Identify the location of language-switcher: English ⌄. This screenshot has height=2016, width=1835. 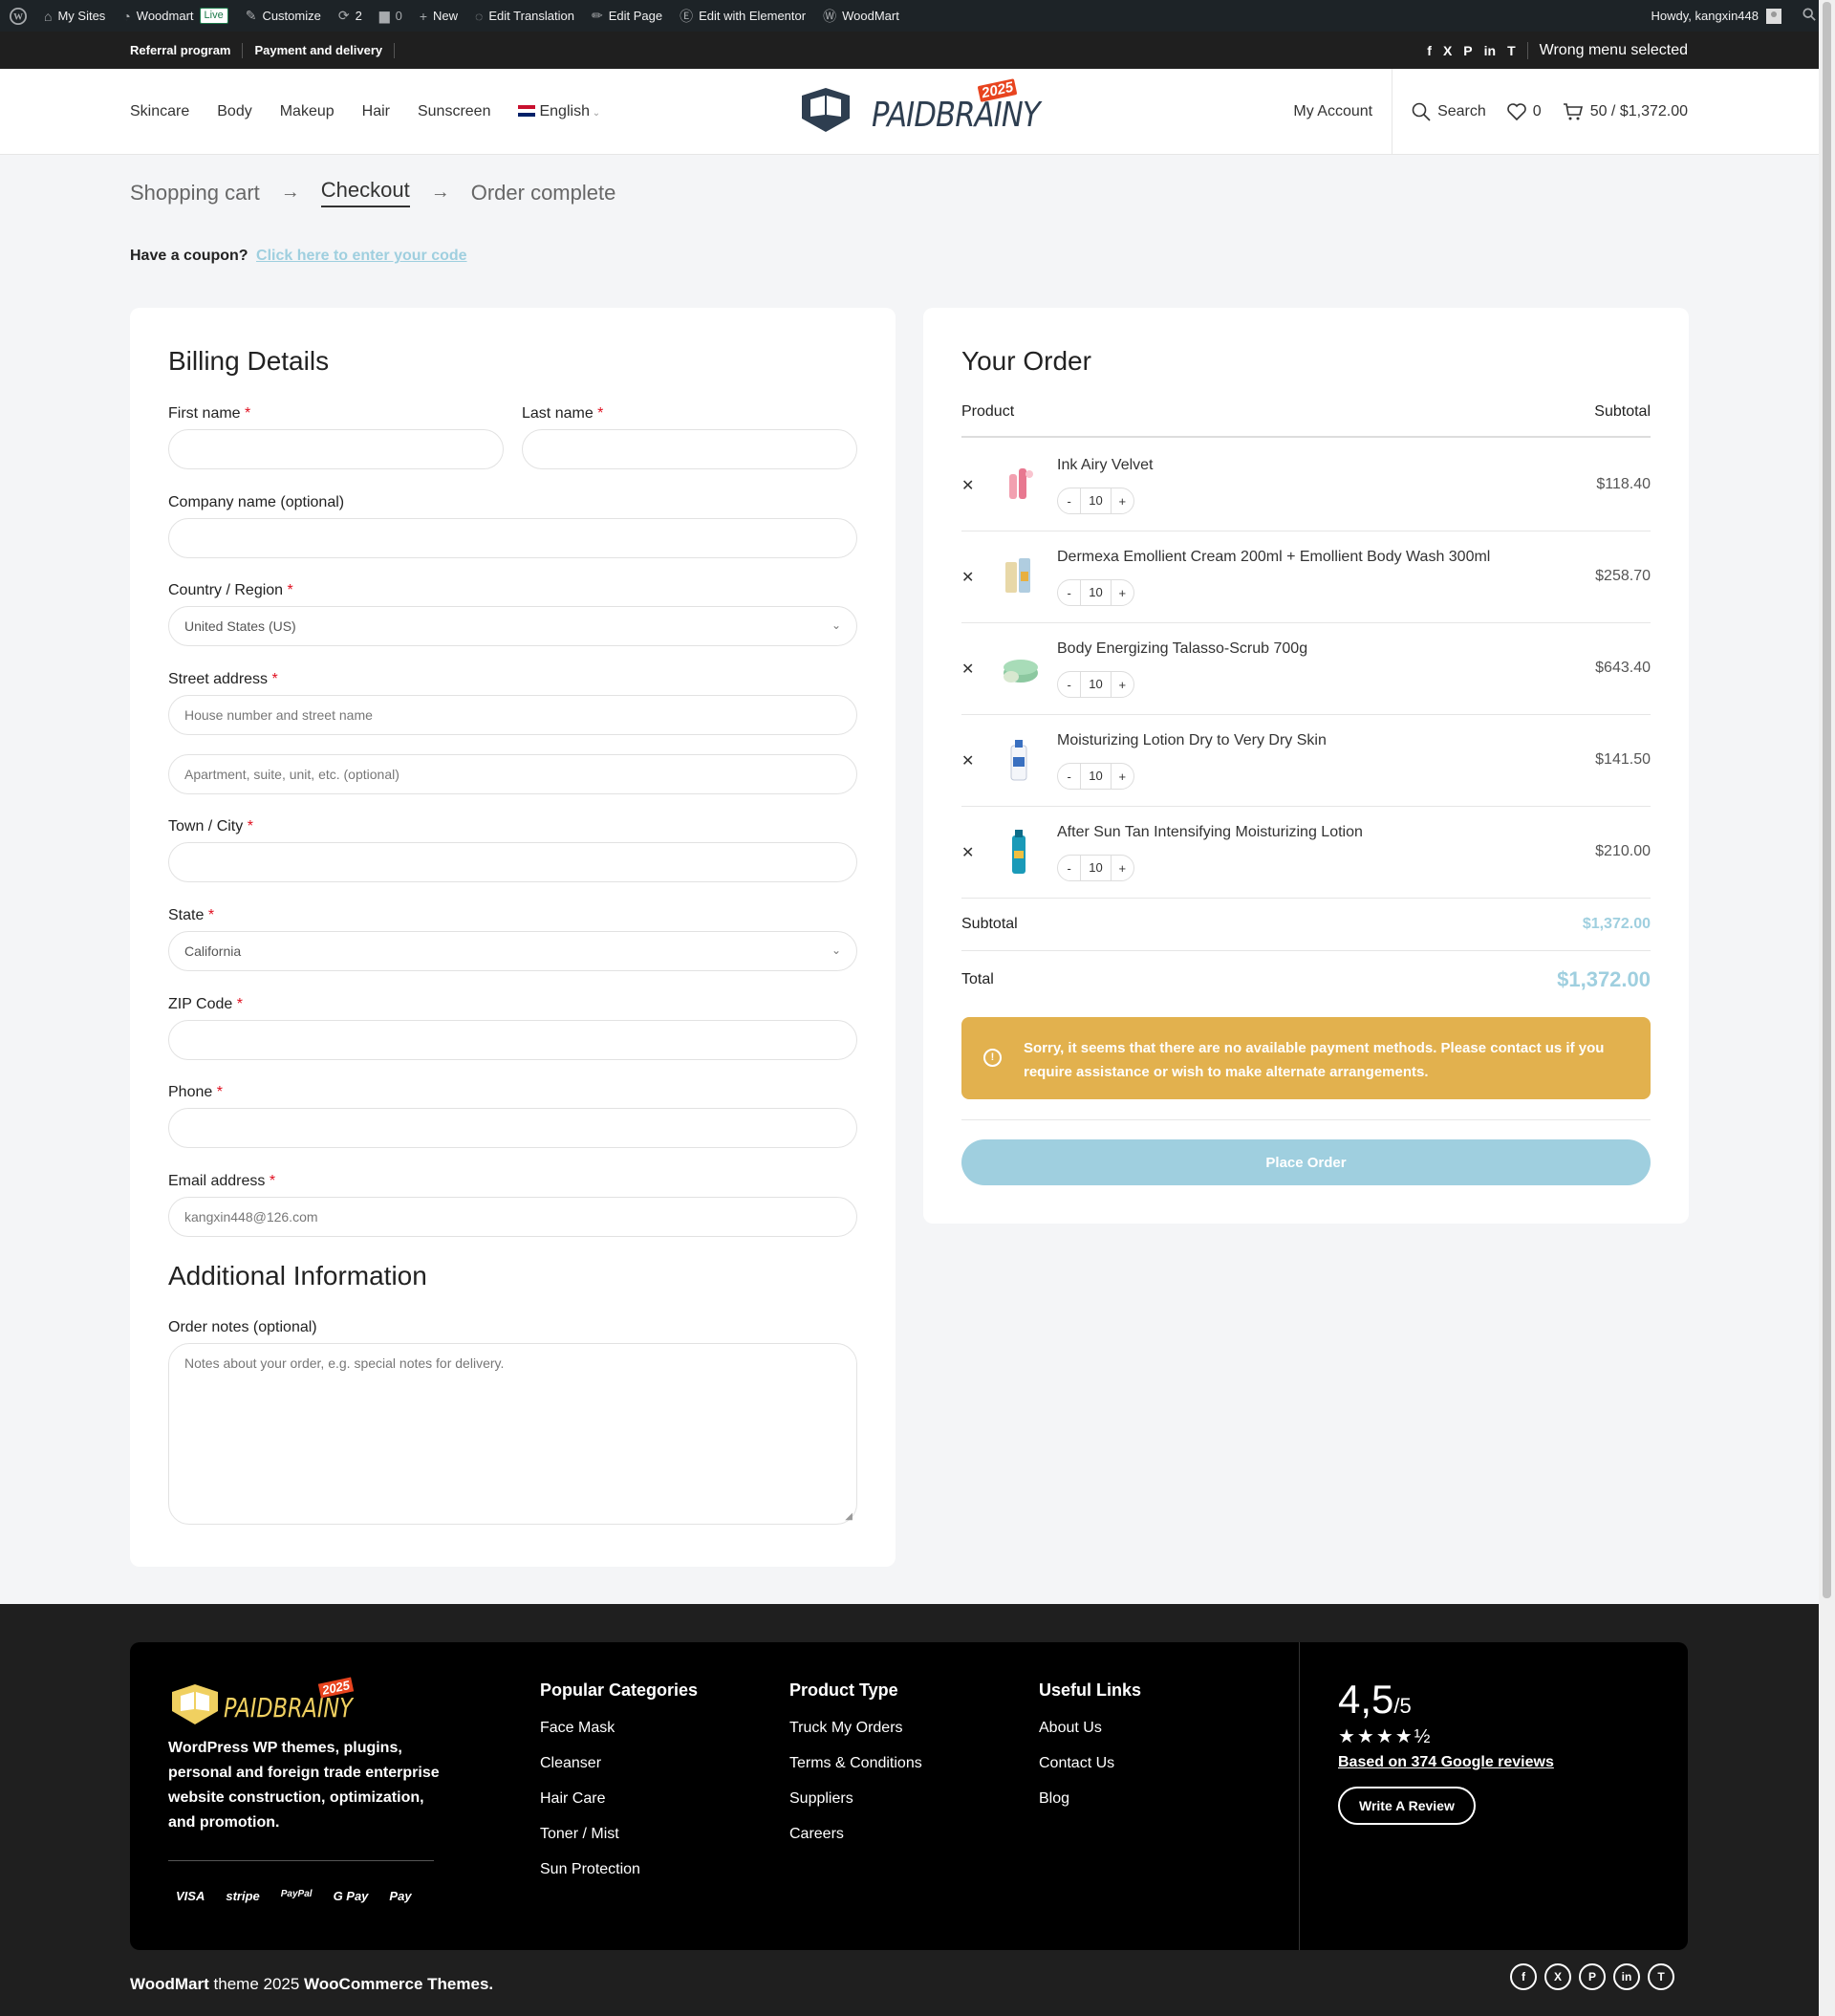
(559, 111).